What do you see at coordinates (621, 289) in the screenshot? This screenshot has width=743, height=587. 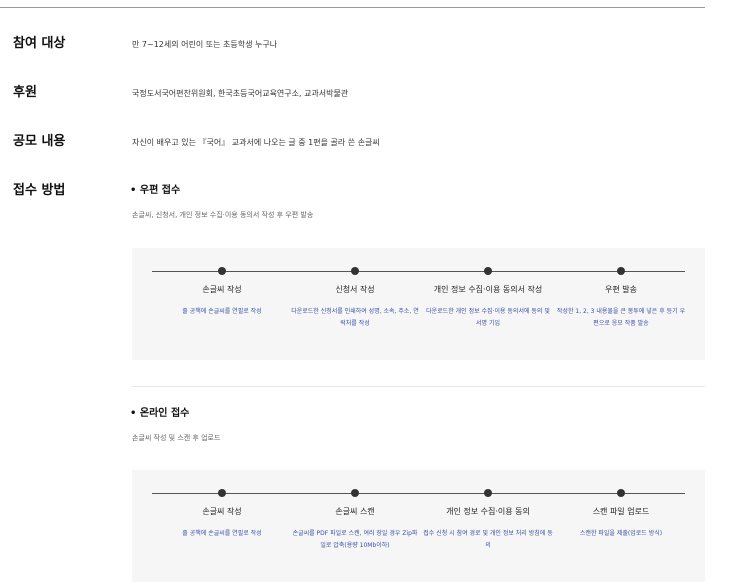 I see `step-title: 우편 발송` at bounding box center [621, 289].